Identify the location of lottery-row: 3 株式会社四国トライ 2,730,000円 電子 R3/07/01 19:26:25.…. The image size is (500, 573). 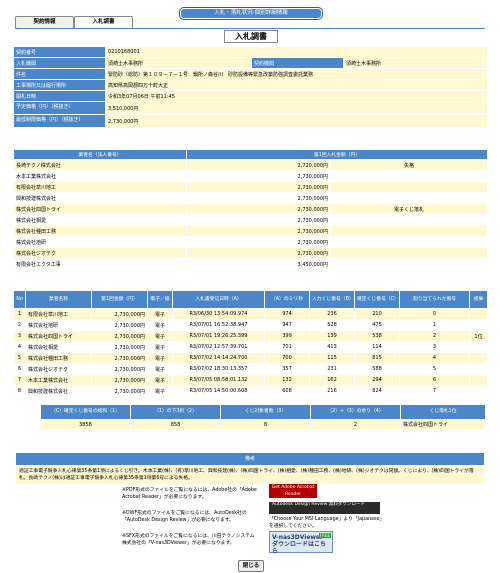
(250, 336).